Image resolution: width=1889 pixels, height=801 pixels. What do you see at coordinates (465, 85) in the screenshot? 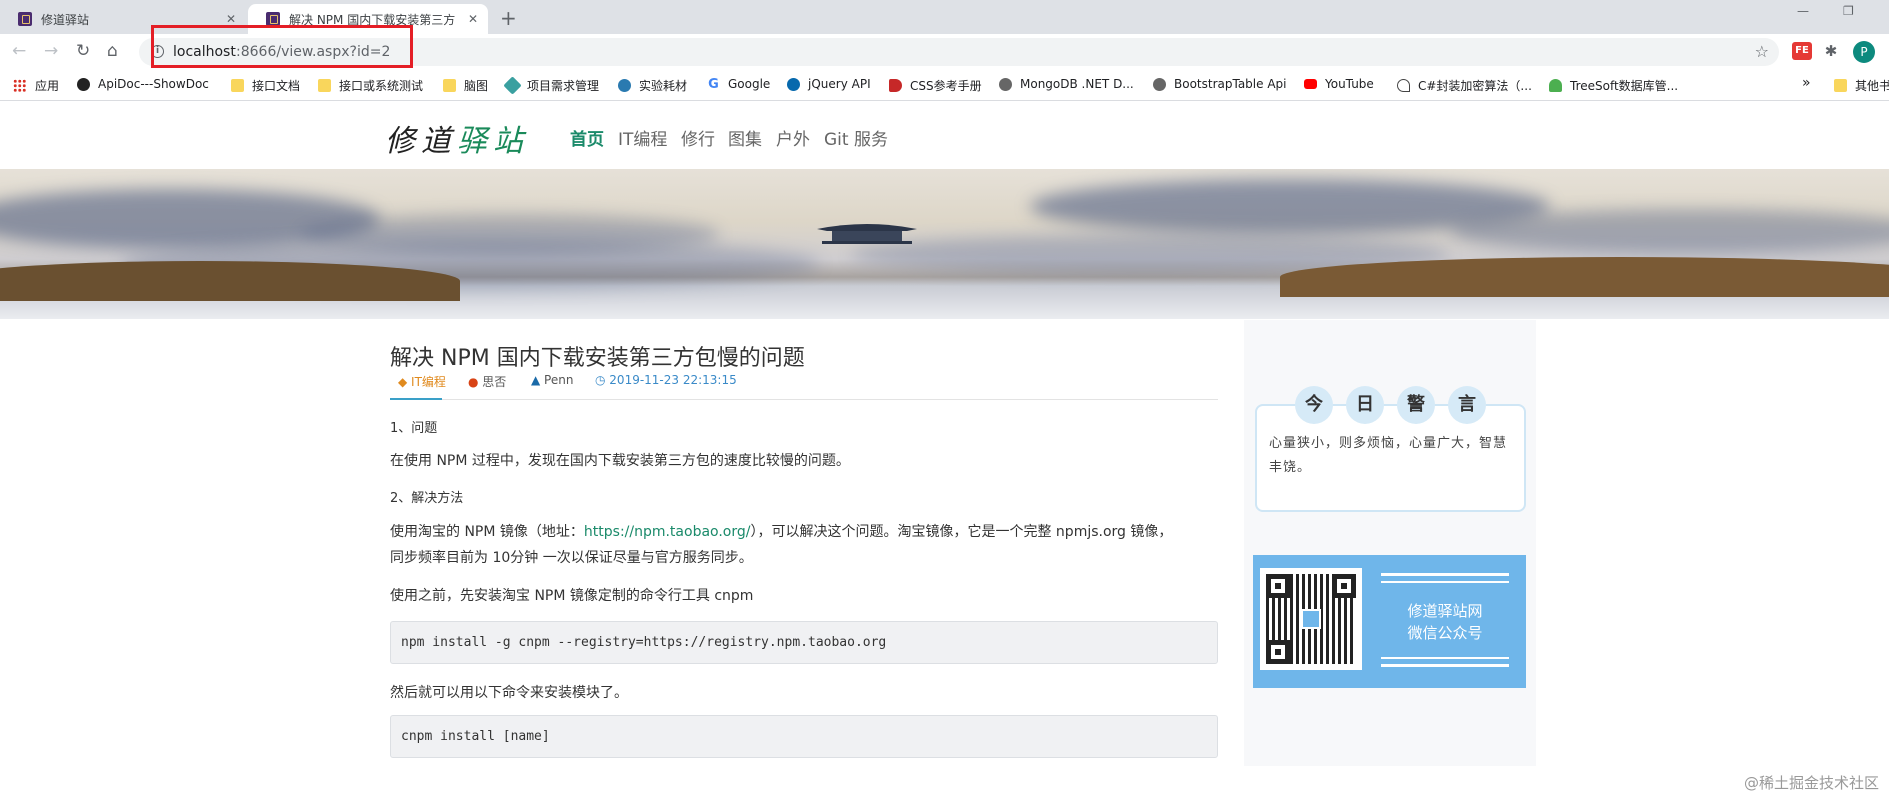
I see `bookmark-folder: 脑图` at bounding box center [465, 85].